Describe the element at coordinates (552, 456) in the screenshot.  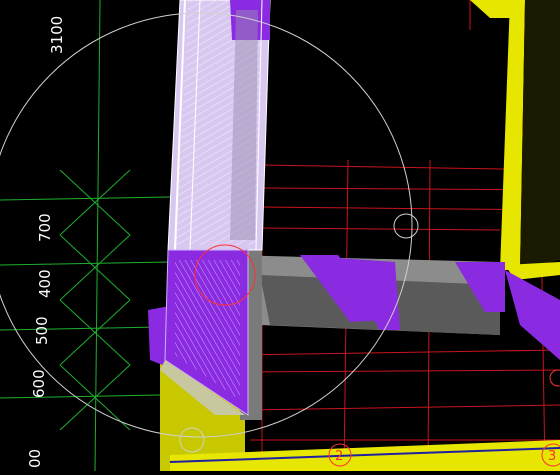
I see `grid-axis-label: 3` at that location.